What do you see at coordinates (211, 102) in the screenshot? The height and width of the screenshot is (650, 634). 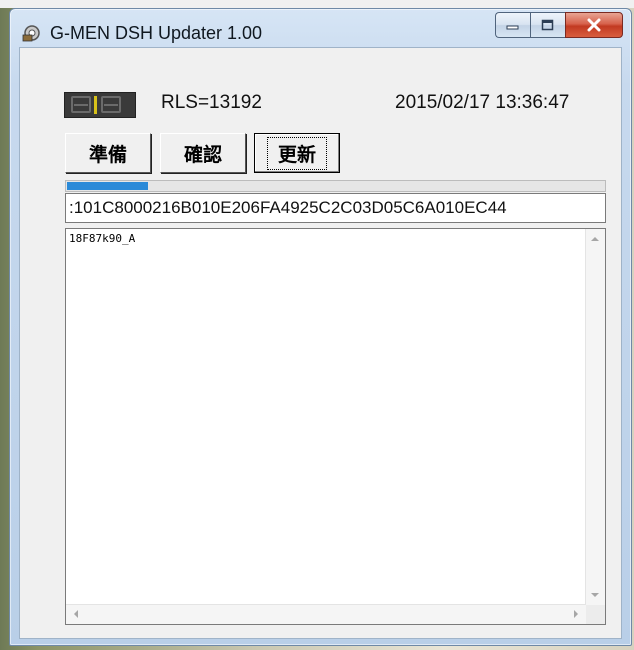 I see `rls-label: RLS=13192` at bounding box center [211, 102].